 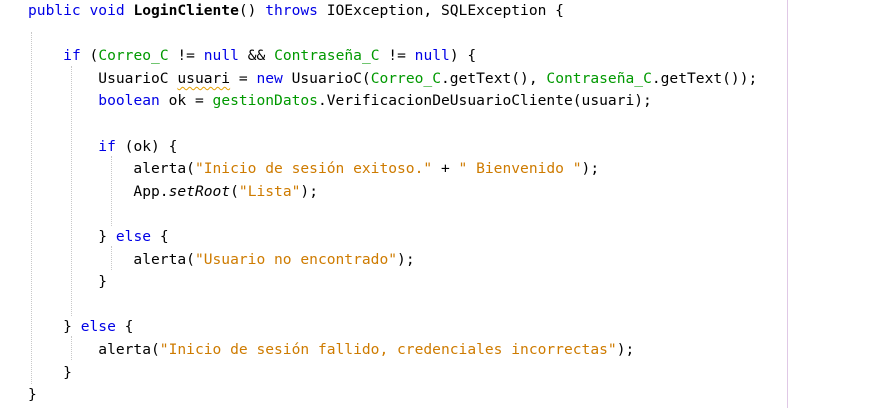 I want to click on code-token: boolean, so click(x=129, y=101).